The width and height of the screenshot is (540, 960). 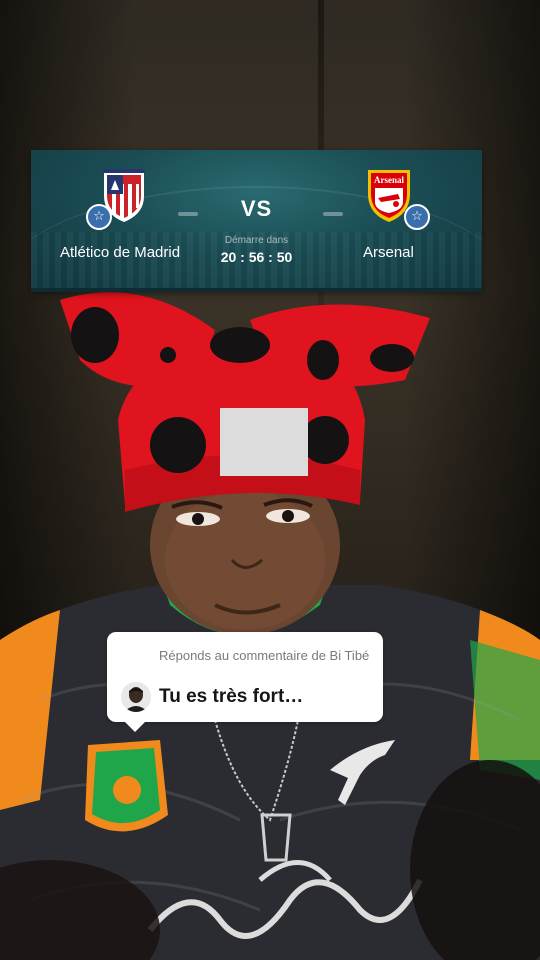 I want to click on vs-label: VS, so click(x=256, y=208).